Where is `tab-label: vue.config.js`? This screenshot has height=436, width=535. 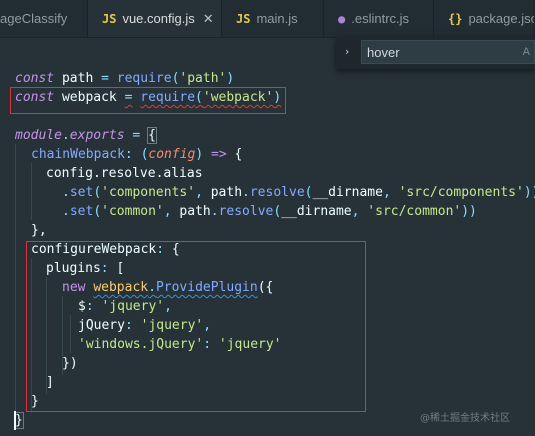 tab-label: vue.config.js is located at coordinates (158, 18).